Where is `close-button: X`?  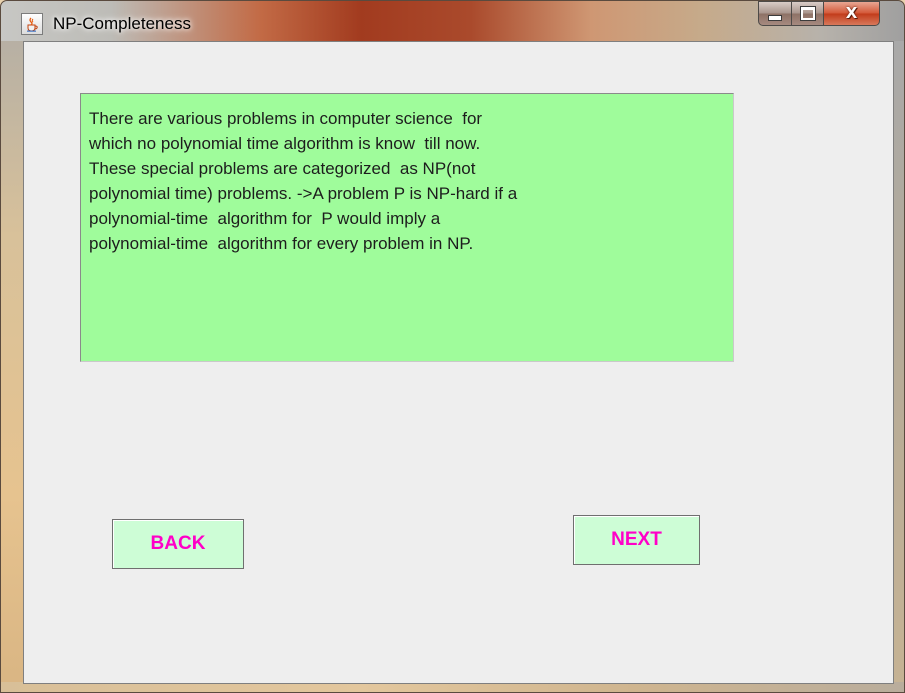
close-button: X is located at coordinates (852, 13).